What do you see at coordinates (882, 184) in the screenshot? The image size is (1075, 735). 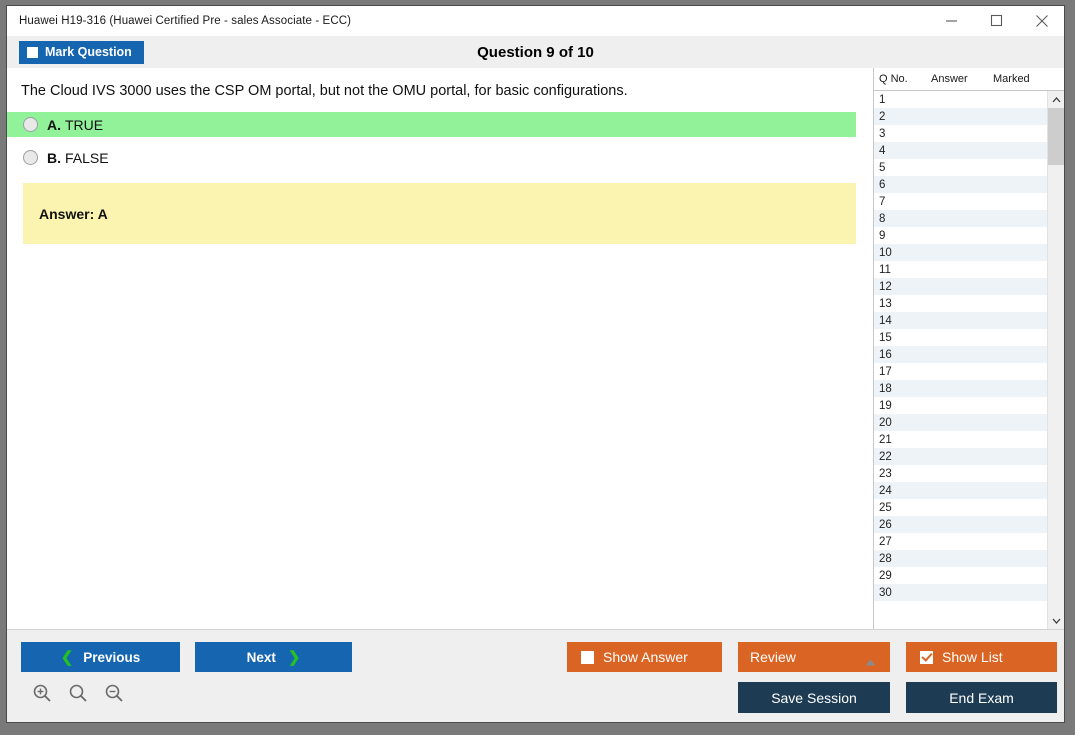 I see `row-question-number: 6` at bounding box center [882, 184].